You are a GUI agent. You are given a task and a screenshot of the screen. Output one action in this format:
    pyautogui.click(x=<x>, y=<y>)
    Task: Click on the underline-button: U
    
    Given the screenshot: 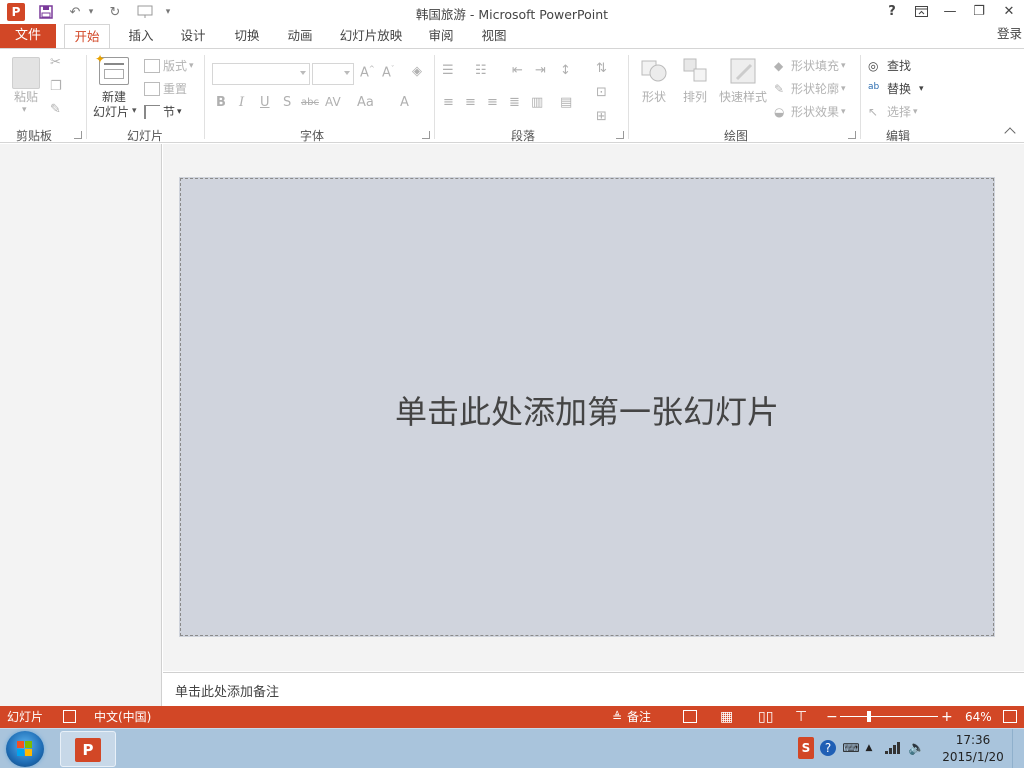 What is the action you would take?
    pyautogui.click(x=265, y=102)
    